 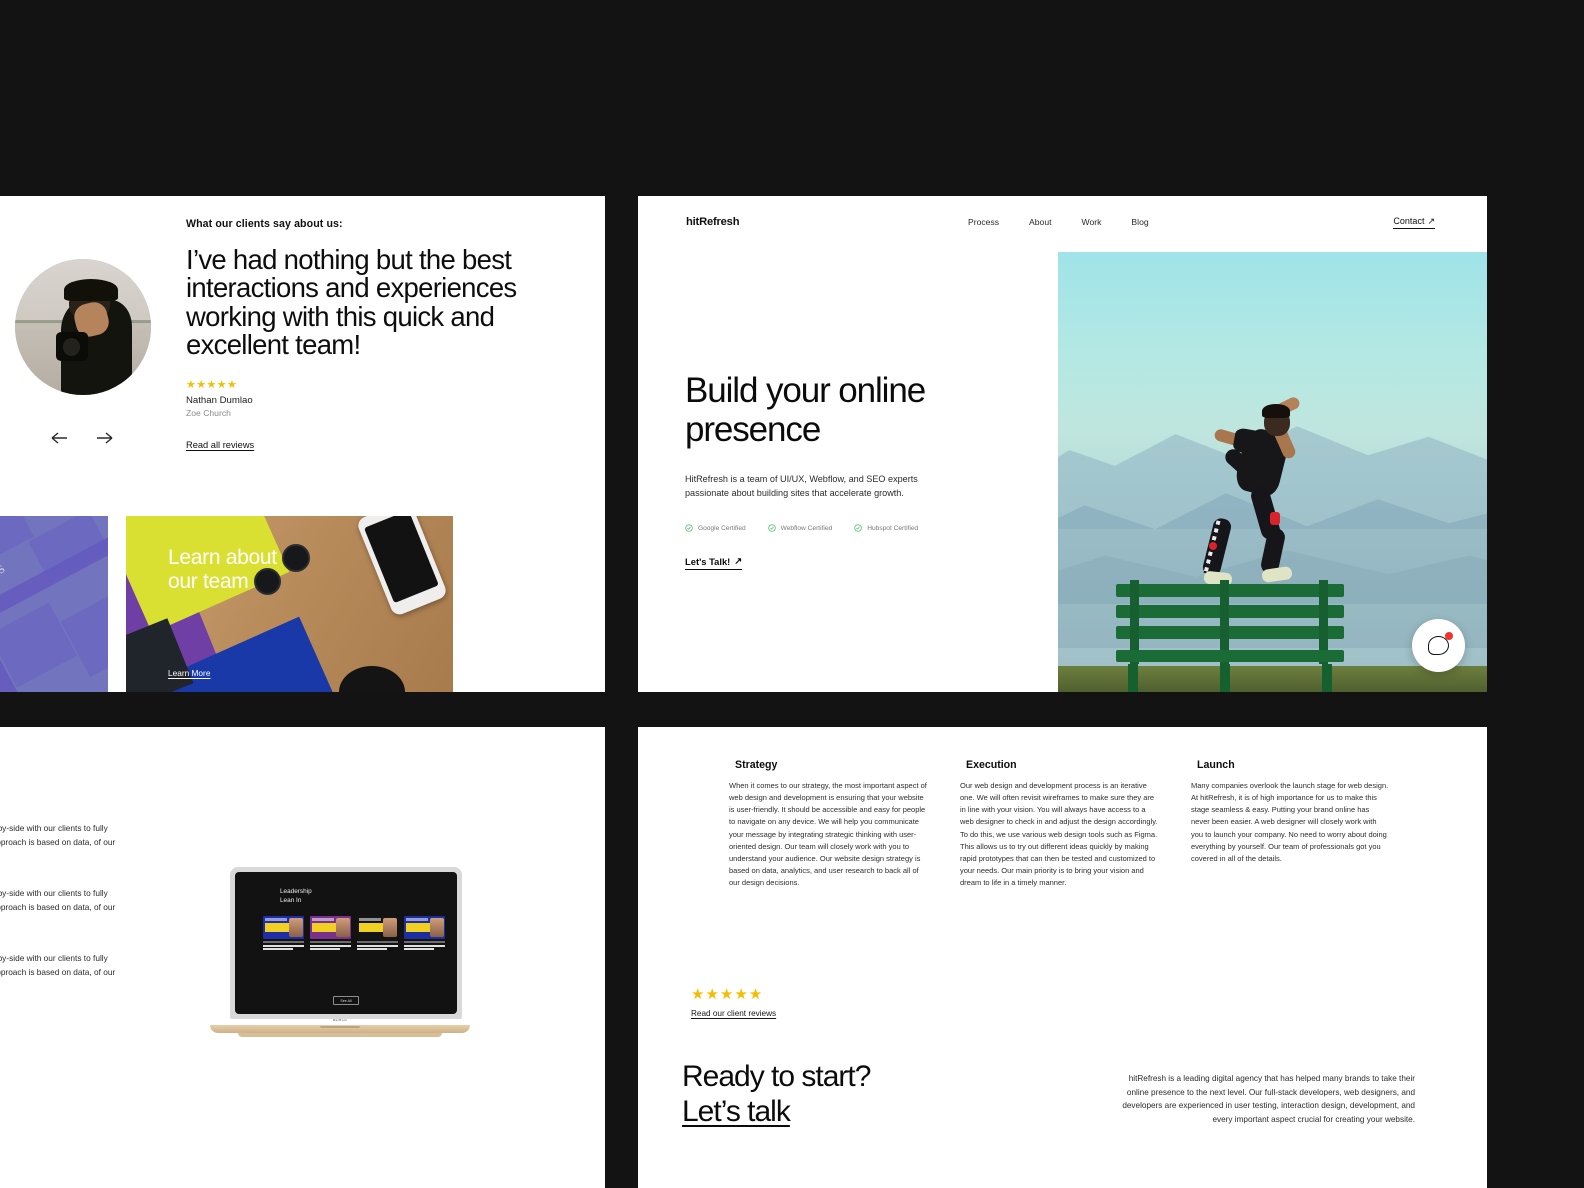 I want to click on arrow-left-icon, so click(x=59, y=440).